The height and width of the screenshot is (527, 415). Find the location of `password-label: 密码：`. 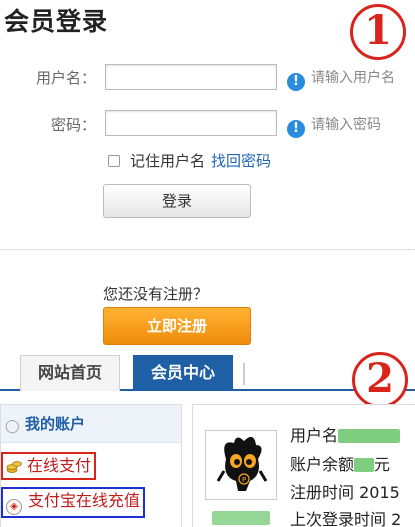

password-label: 密码： is located at coordinates (73, 125).